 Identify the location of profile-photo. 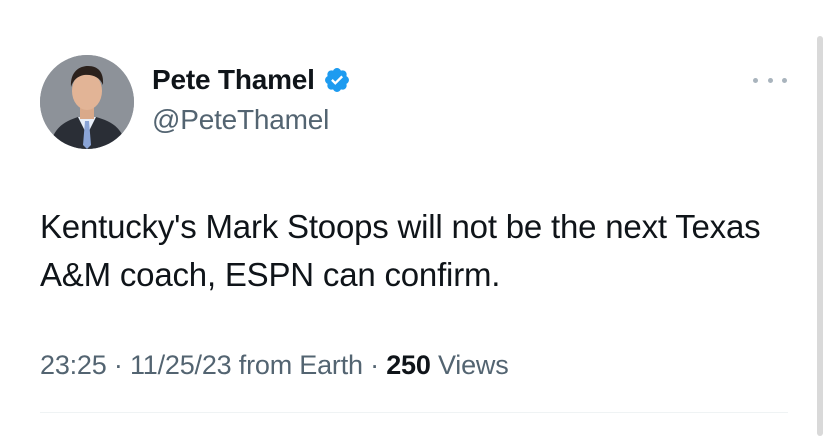
(87, 102).